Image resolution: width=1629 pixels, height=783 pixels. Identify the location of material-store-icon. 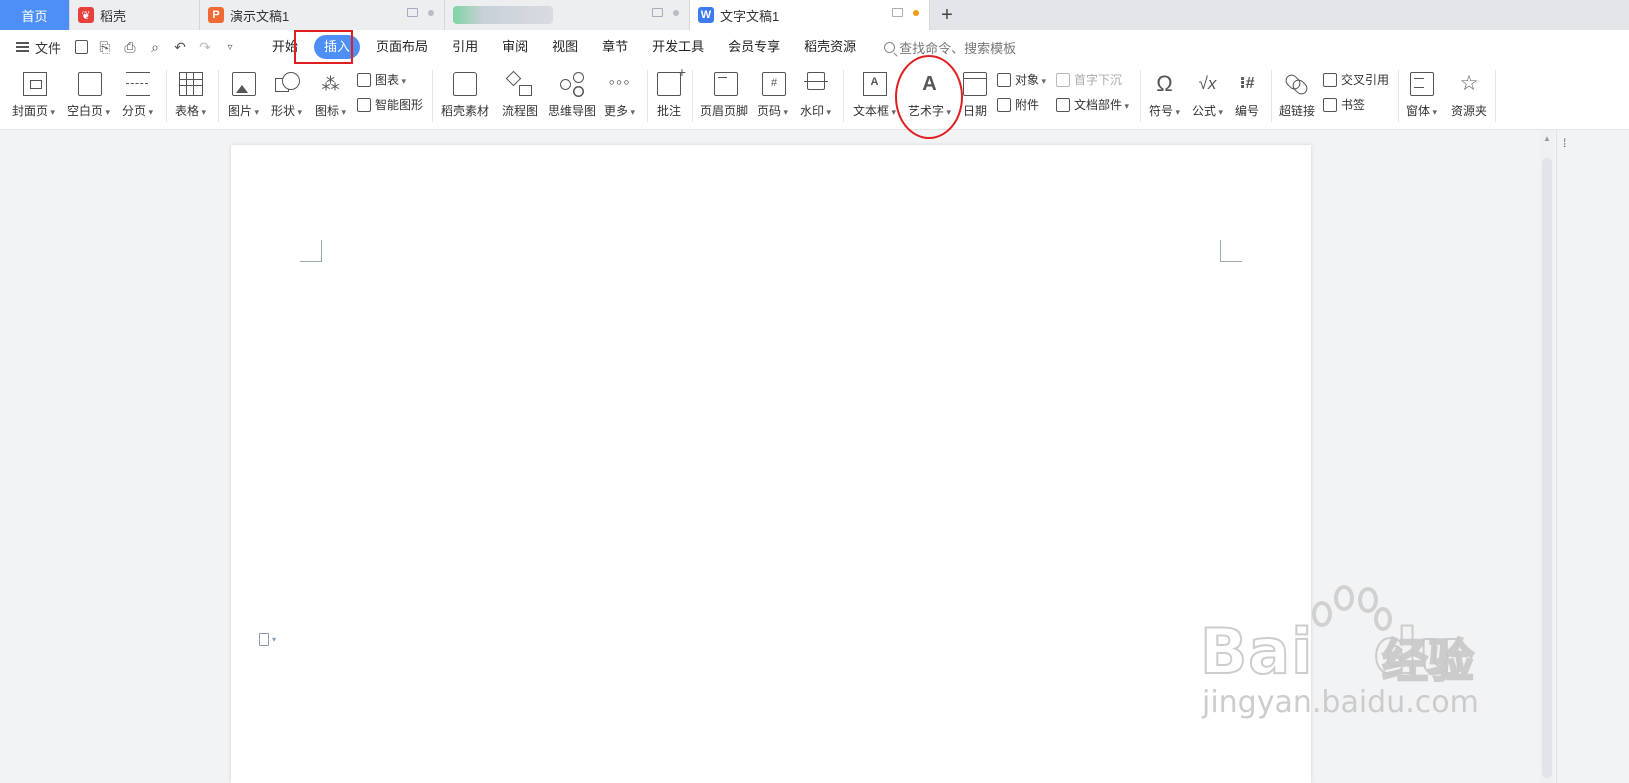
(465, 84).